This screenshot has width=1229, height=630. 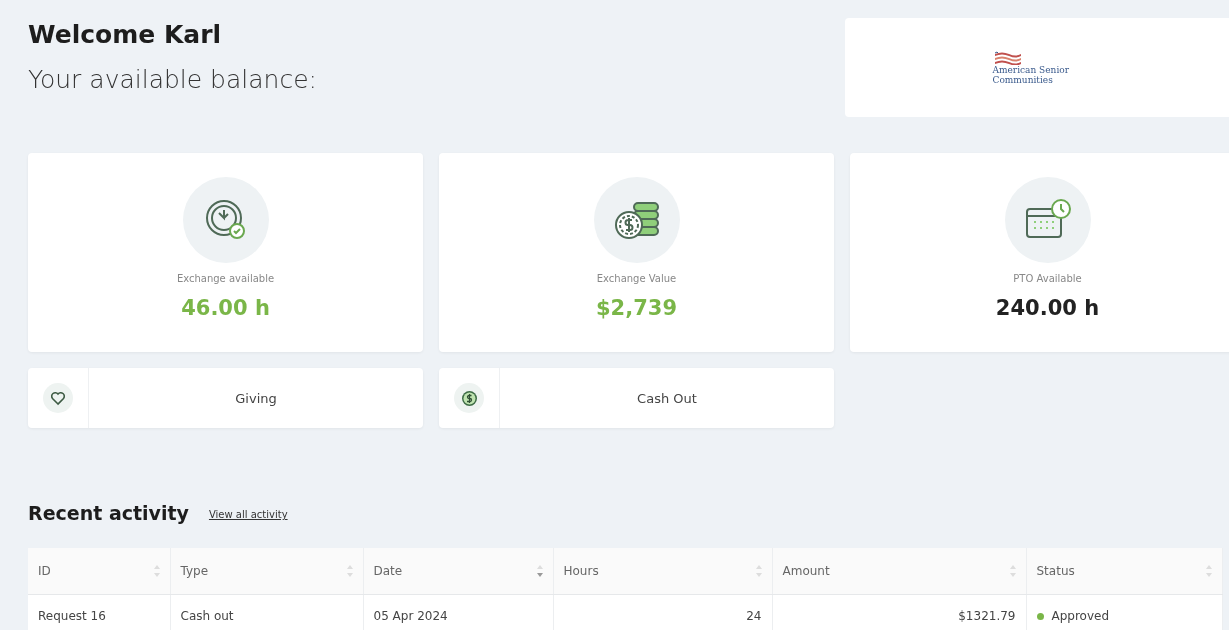 What do you see at coordinates (458, 612) in the screenshot?
I see `table-cell: 05 Apr 2024` at bounding box center [458, 612].